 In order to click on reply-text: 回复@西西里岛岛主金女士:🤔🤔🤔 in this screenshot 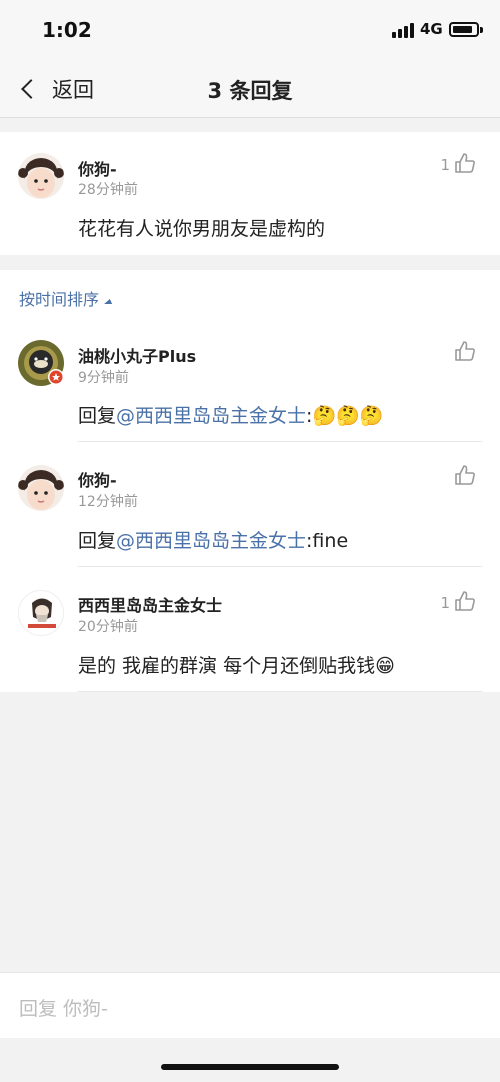, I will do `click(230, 414)`.